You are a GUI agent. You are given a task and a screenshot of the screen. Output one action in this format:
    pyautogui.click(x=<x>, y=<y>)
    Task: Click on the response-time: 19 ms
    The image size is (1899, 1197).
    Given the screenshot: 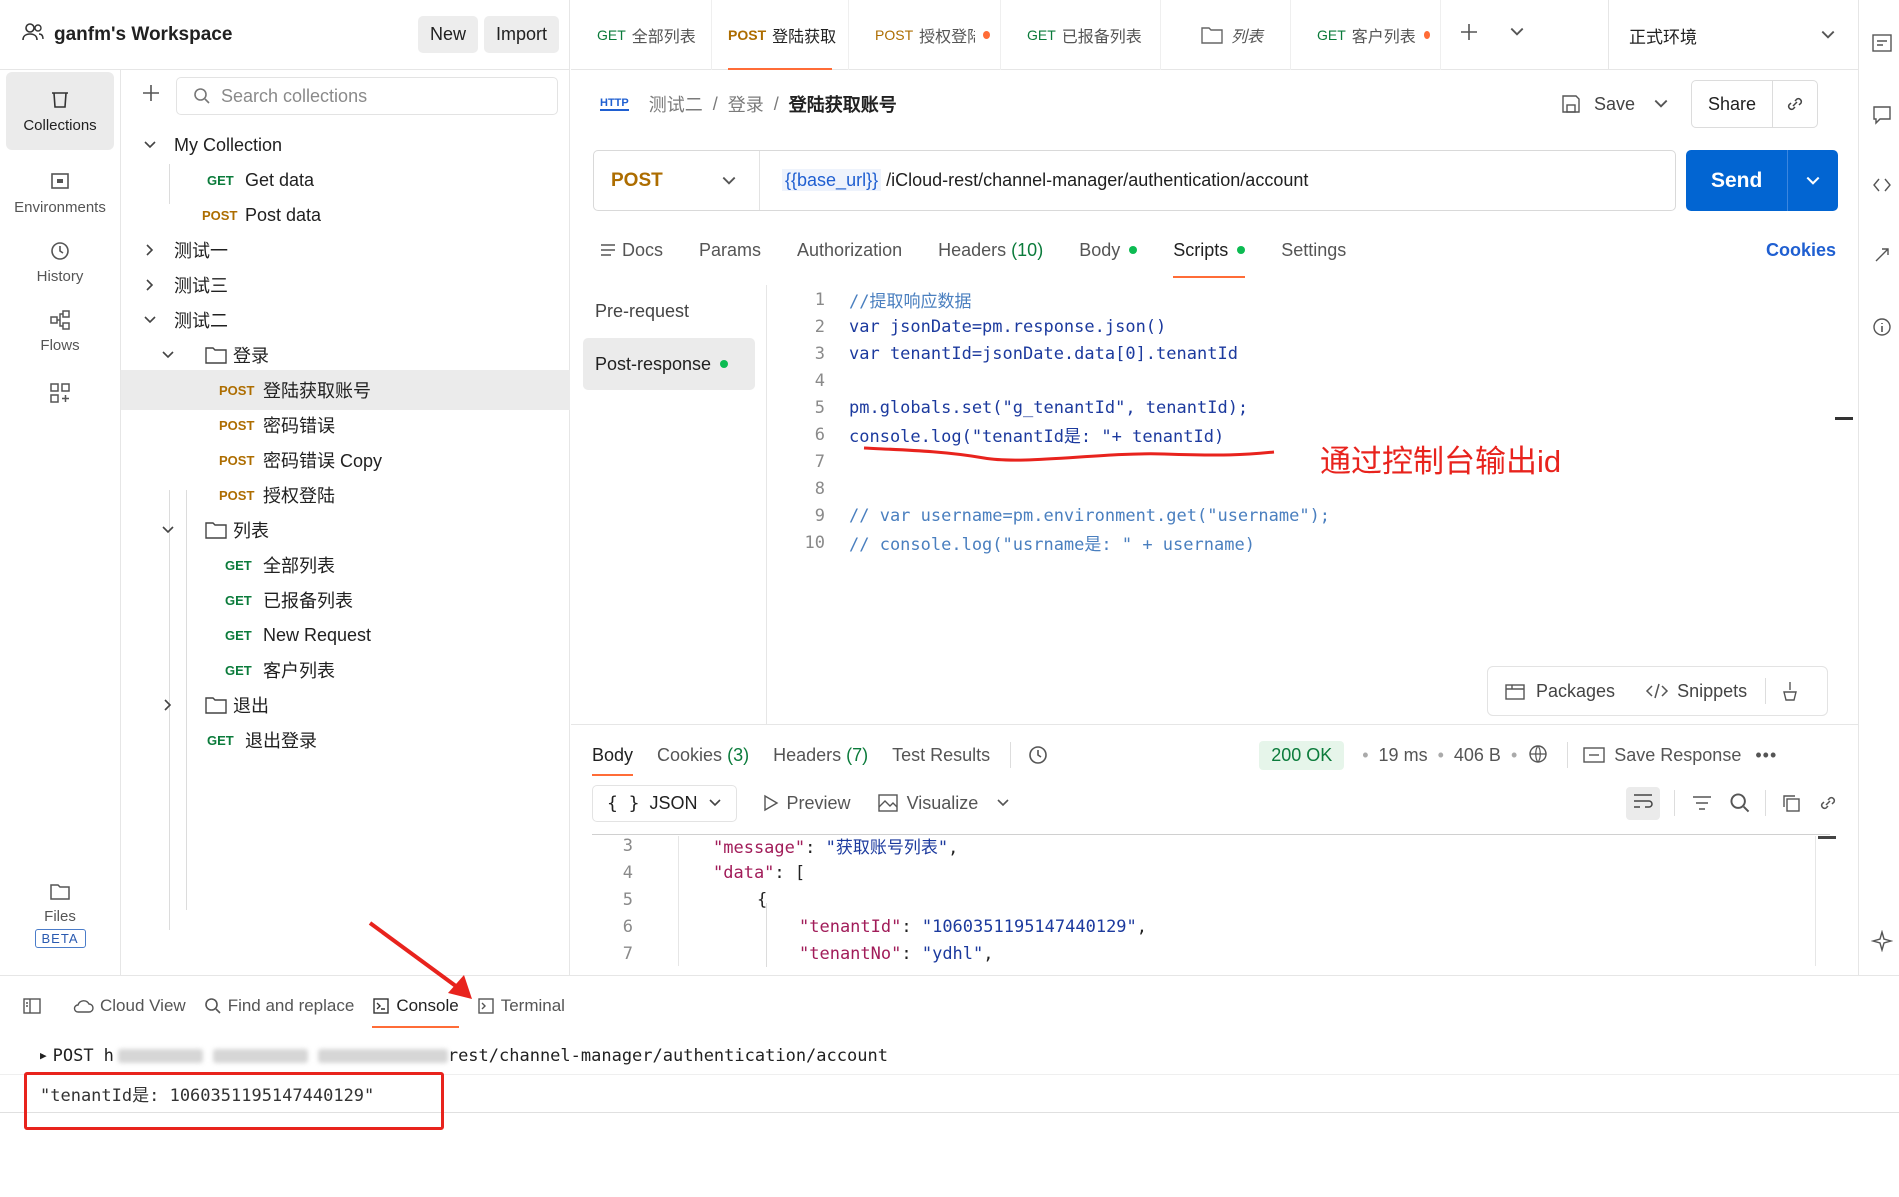 What is the action you would take?
    pyautogui.click(x=1403, y=755)
    